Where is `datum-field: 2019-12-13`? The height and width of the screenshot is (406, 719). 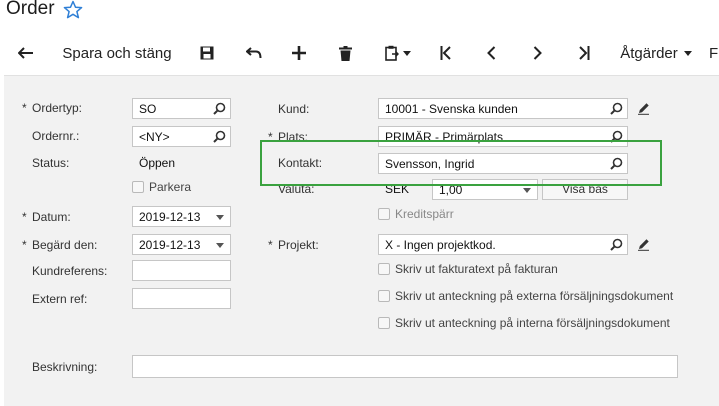
datum-field: 2019-12-13 is located at coordinates (181, 216).